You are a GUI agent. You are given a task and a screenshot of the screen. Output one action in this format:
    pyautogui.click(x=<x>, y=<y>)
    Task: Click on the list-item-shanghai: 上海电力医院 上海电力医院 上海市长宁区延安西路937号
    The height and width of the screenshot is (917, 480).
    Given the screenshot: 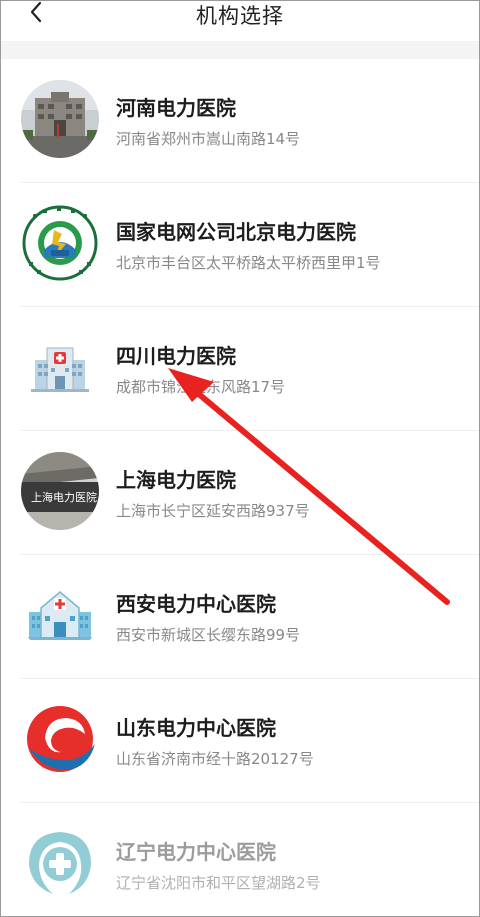 What is the action you would take?
    pyautogui.click(x=240, y=493)
    